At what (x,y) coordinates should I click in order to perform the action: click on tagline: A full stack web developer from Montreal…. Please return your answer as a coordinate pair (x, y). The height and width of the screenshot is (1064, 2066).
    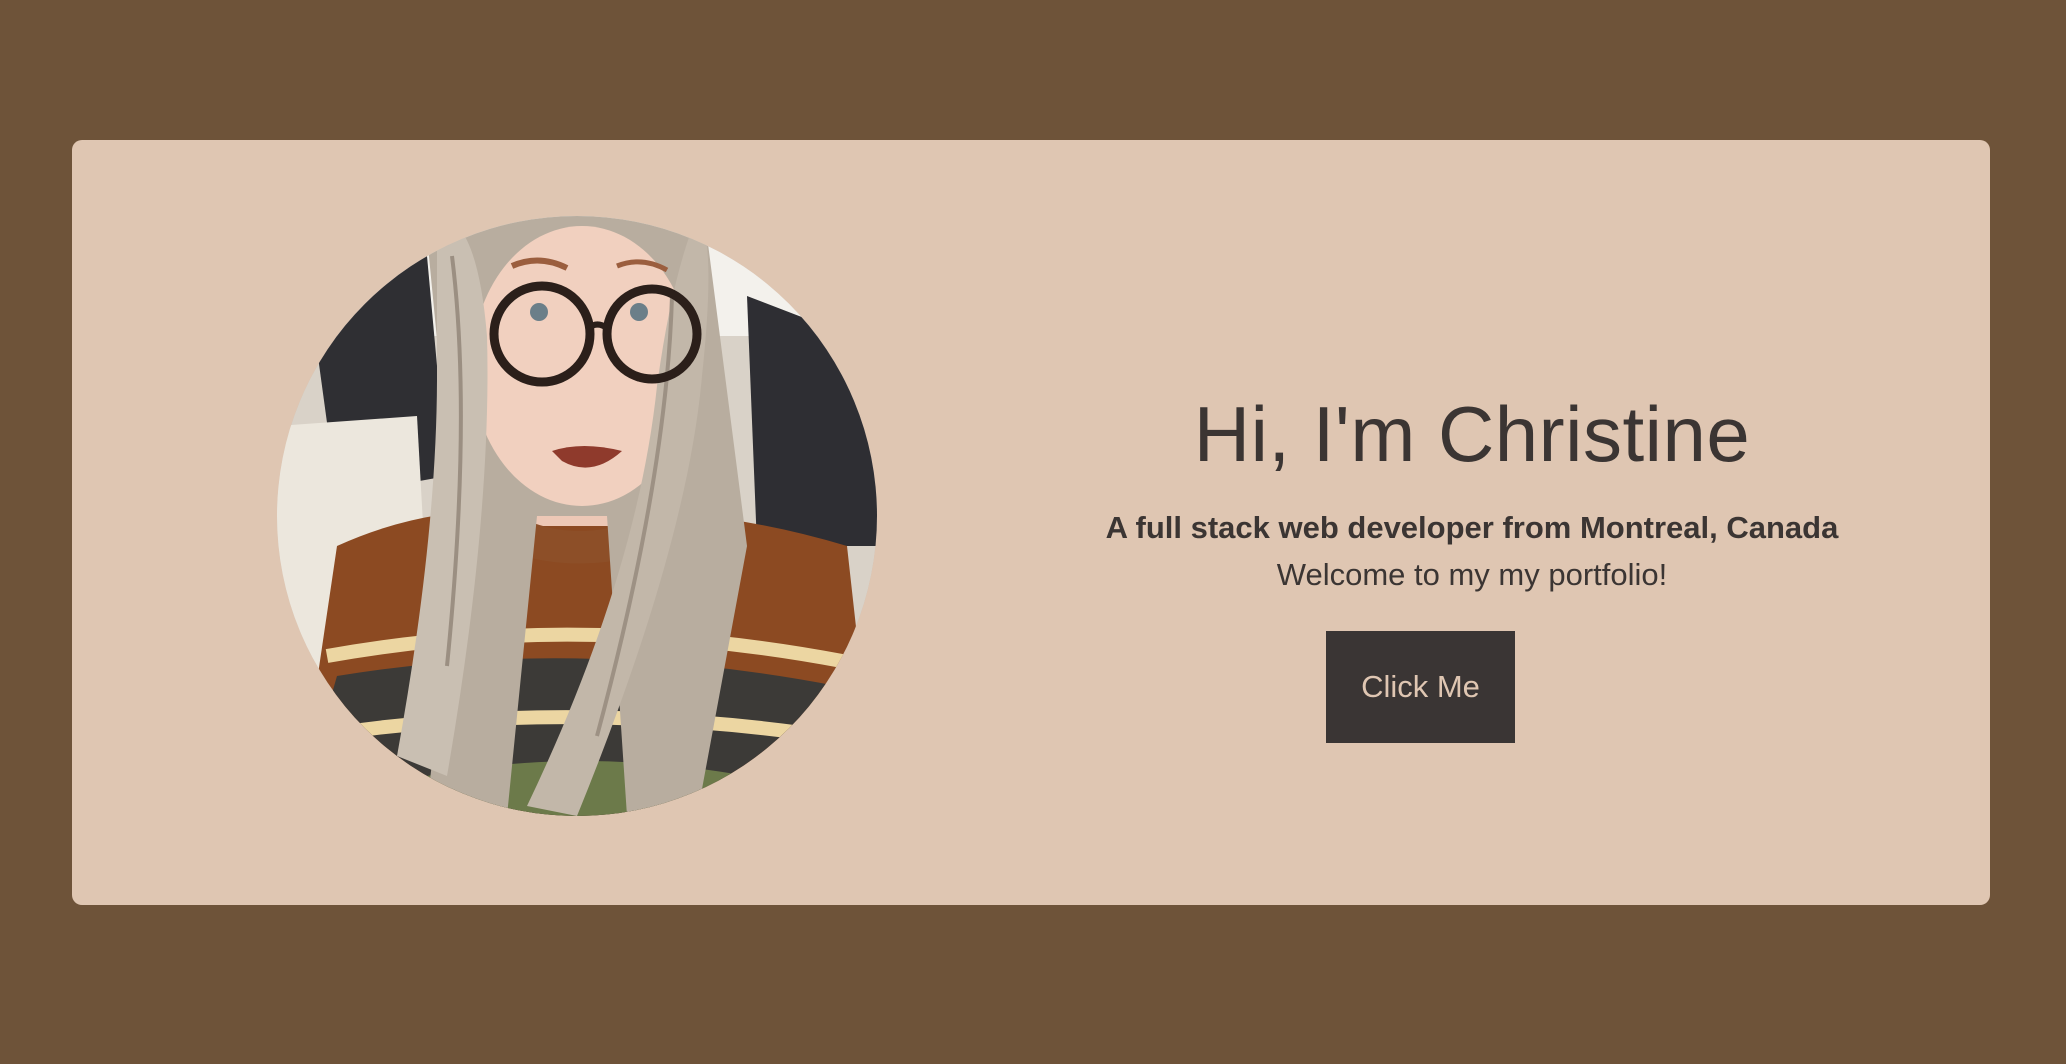
    Looking at the image, I should click on (1472, 527).